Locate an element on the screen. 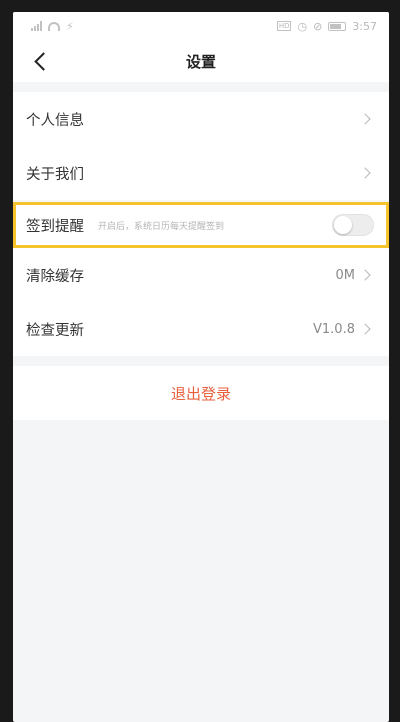  row-right: 0M is located at coordinates (355, 275).